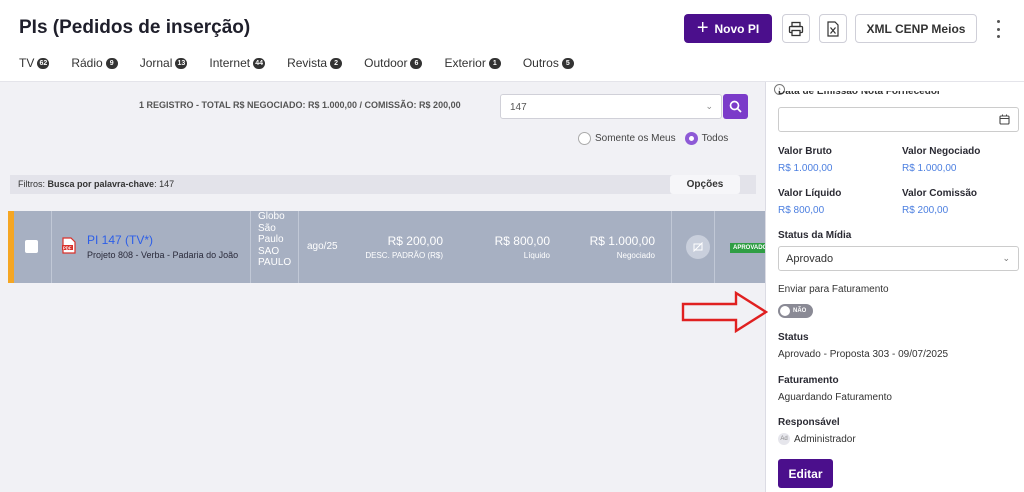 This screenshot has height=492, width=1024. I want to click on billing-send-label: Enviar para Faturamento, so click(833, 289).